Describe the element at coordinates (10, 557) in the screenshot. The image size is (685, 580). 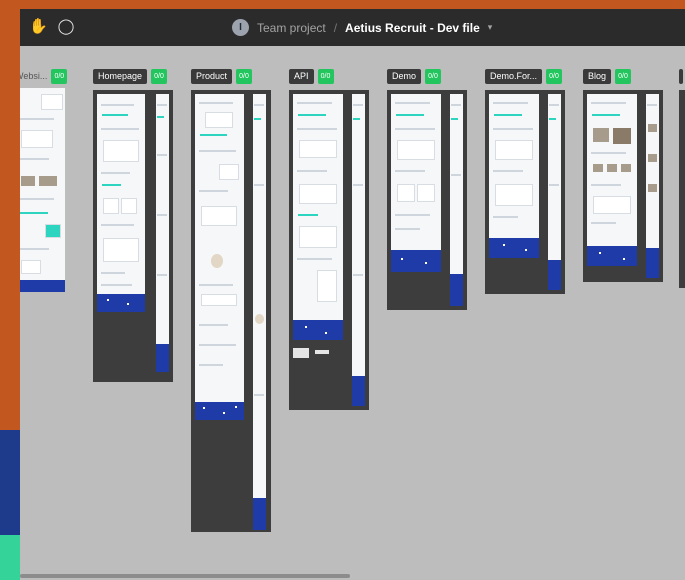
I see `left-edge-teal-block` at that location.